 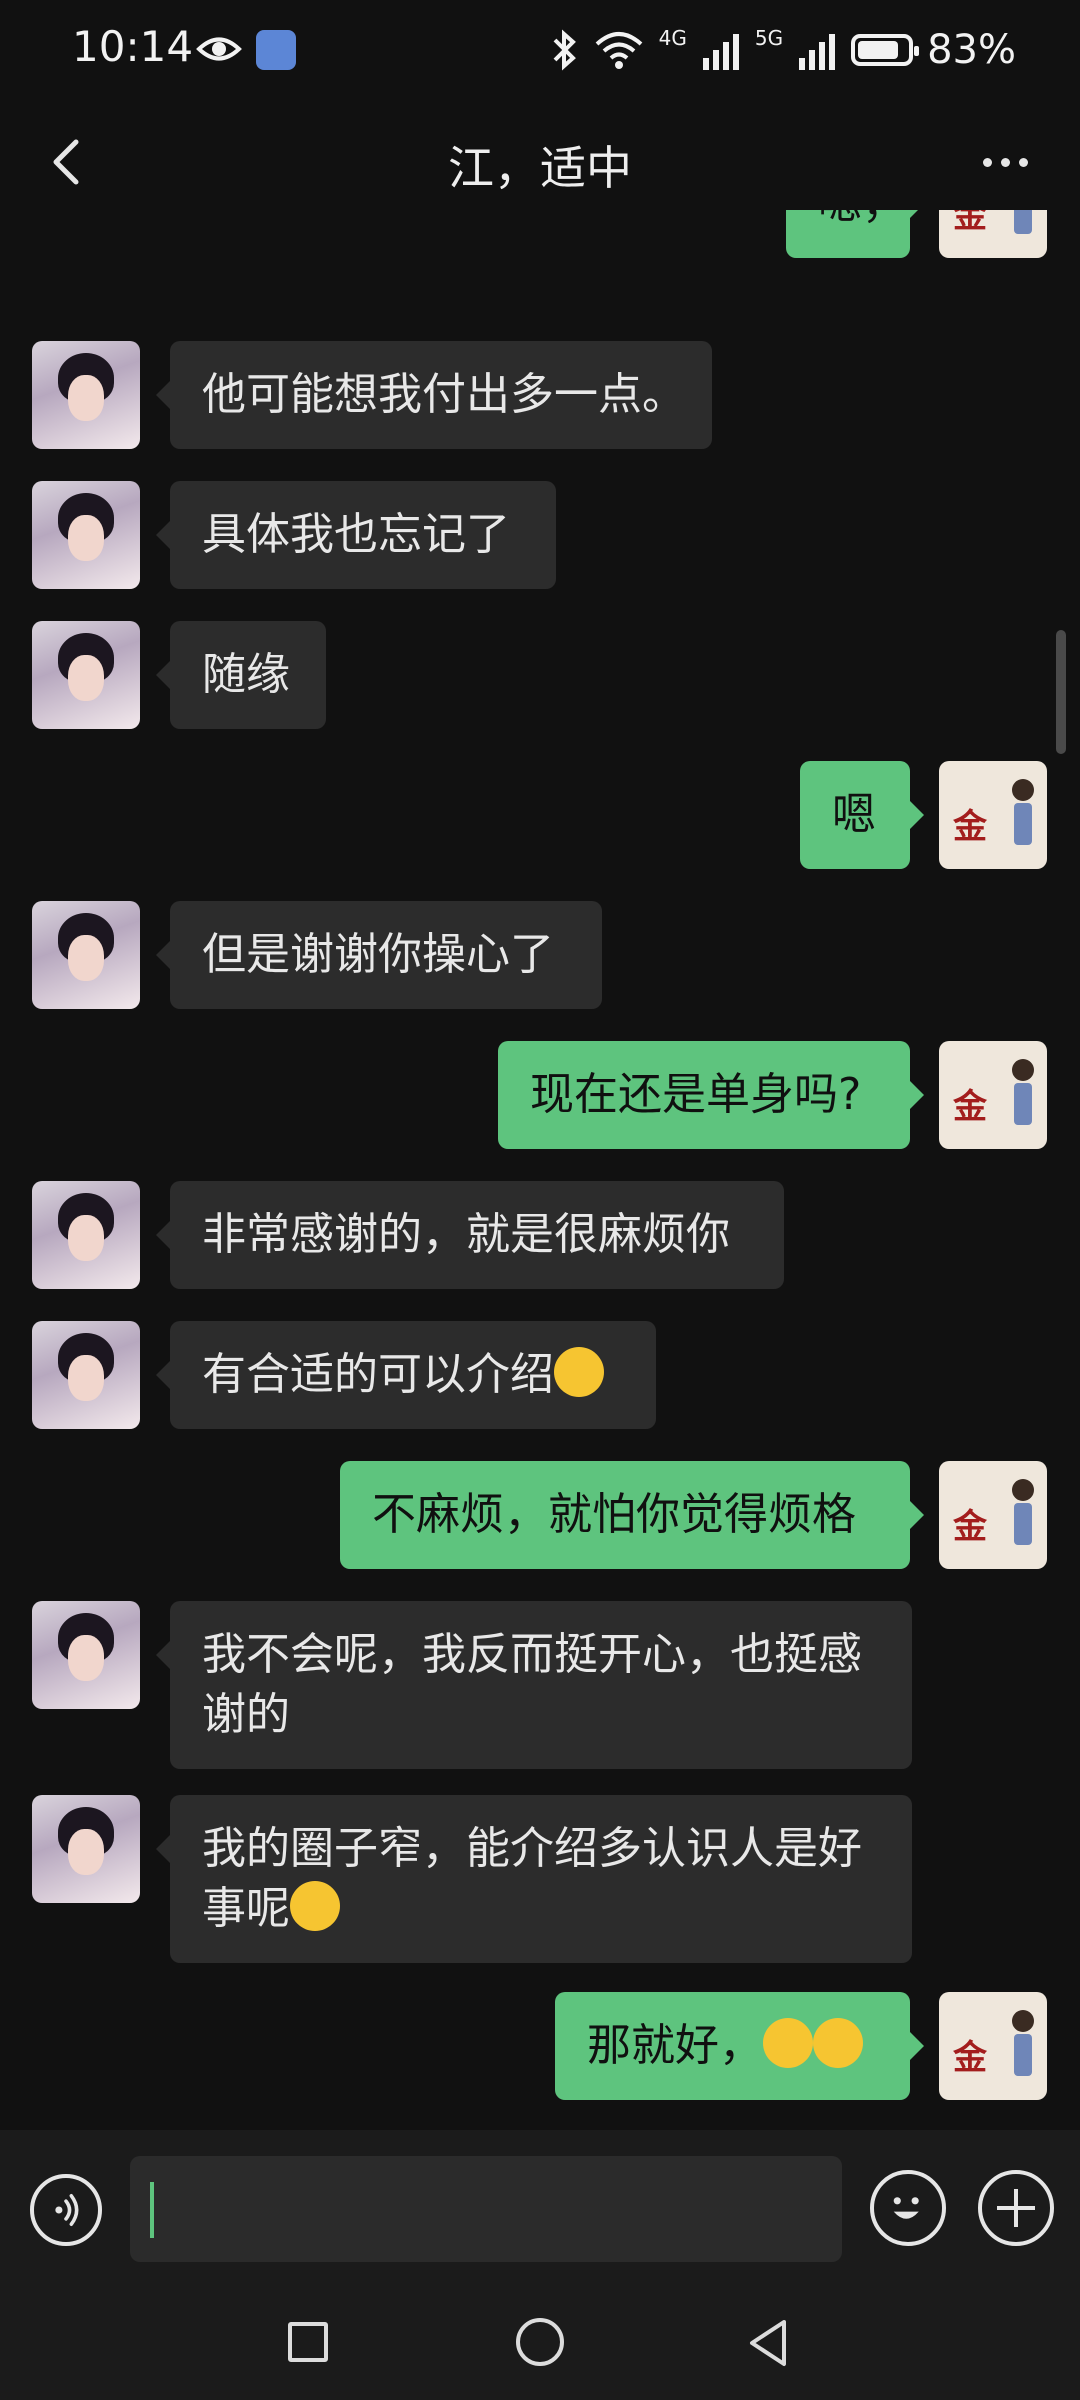 I want to click on message-row: 有合适的可以介绍, so click(x=540, y=1375).